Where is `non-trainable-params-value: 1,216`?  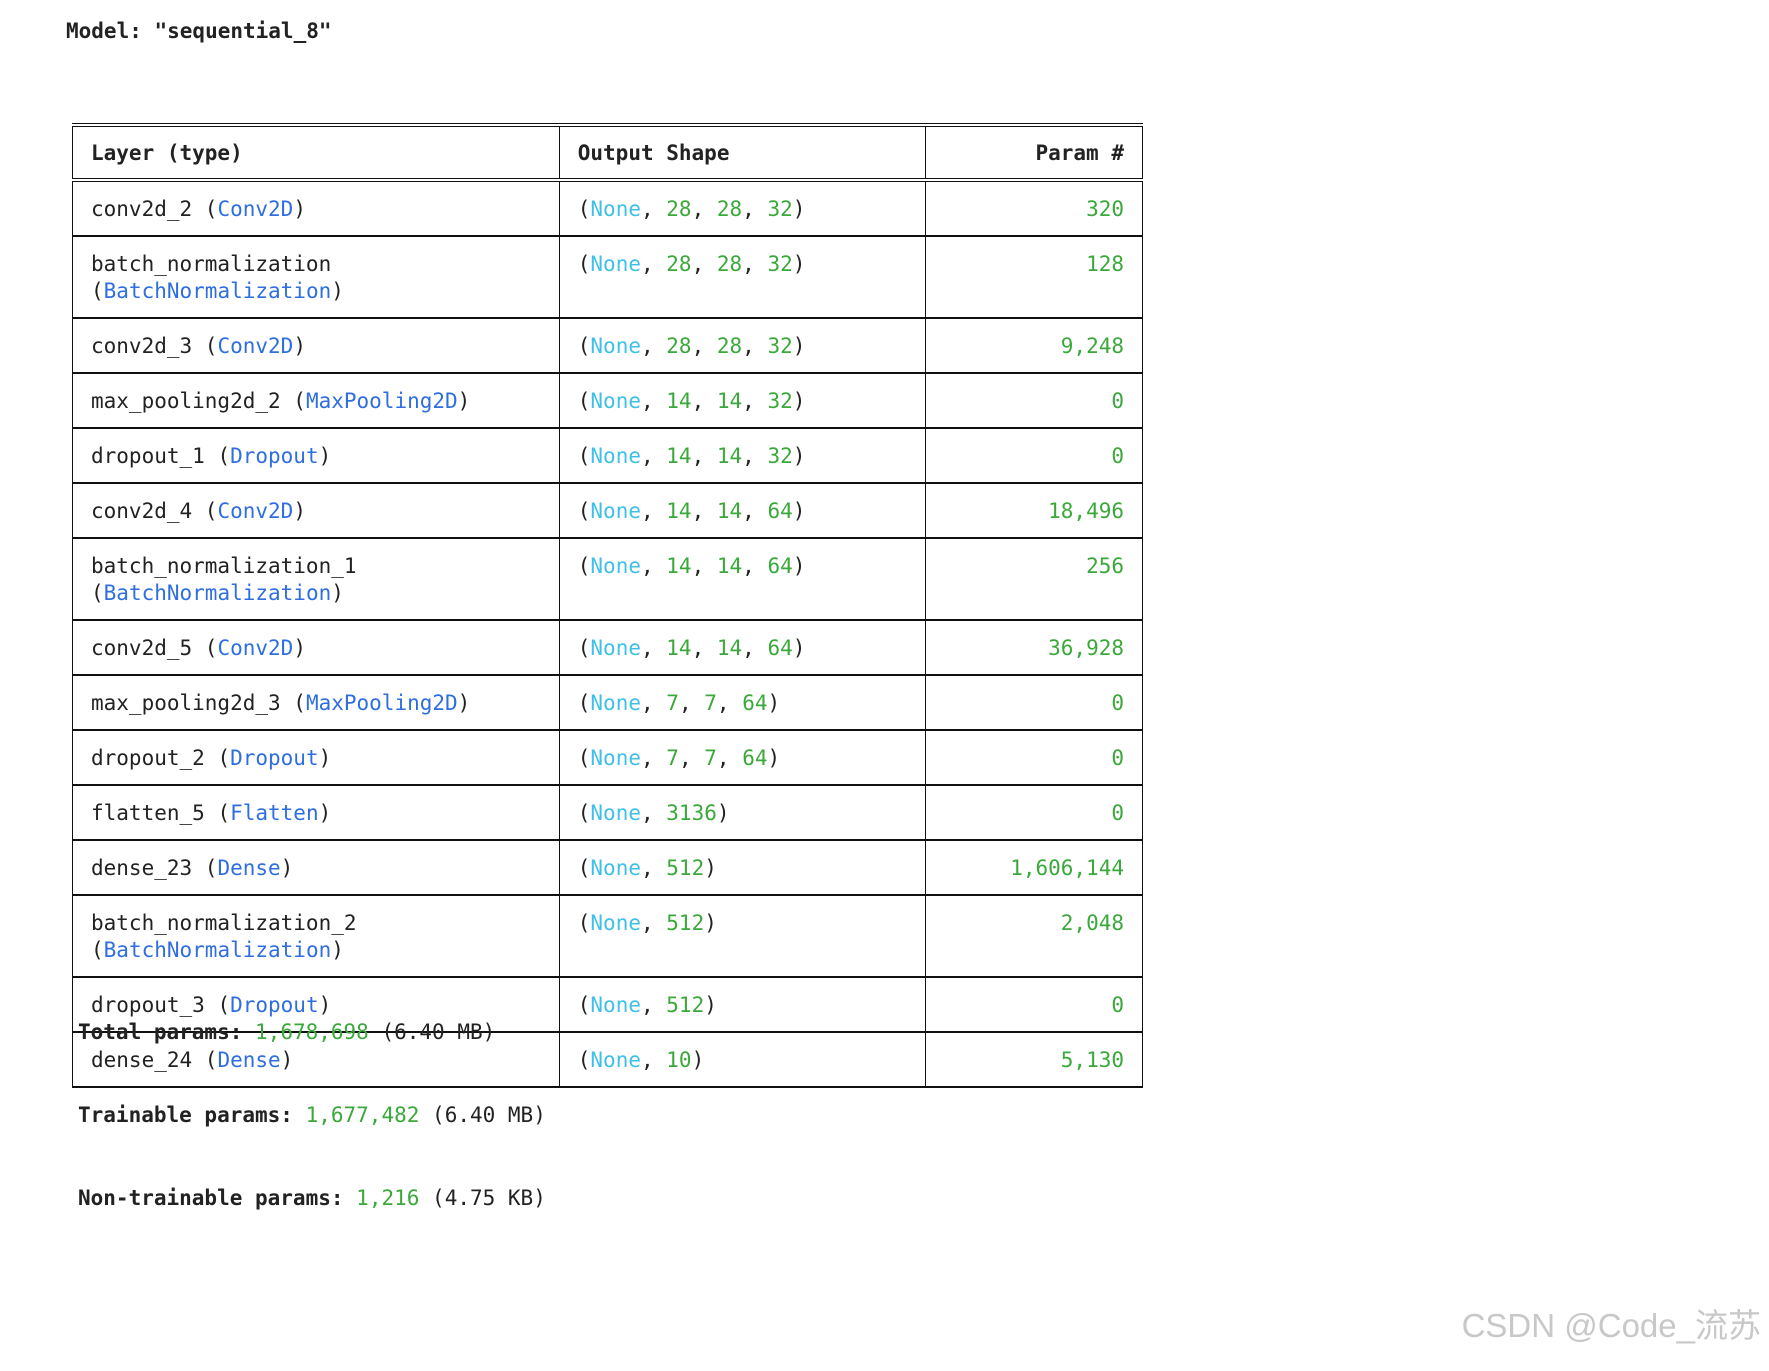 non-trainable-params-value: 1,216 is located at coordinates (388, 1198).